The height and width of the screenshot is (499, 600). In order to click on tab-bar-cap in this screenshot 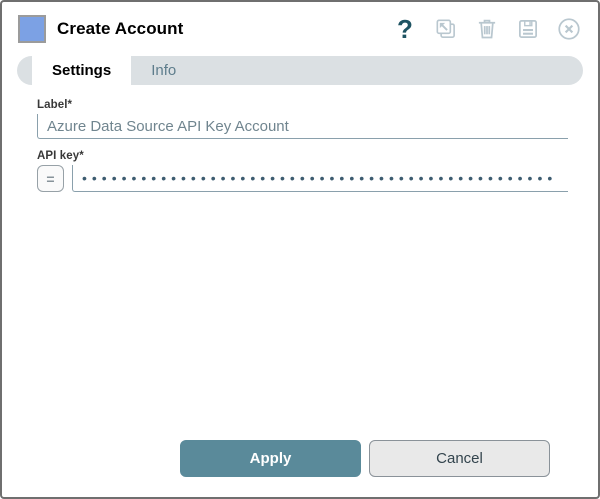, I will do `click(24, 70)`.